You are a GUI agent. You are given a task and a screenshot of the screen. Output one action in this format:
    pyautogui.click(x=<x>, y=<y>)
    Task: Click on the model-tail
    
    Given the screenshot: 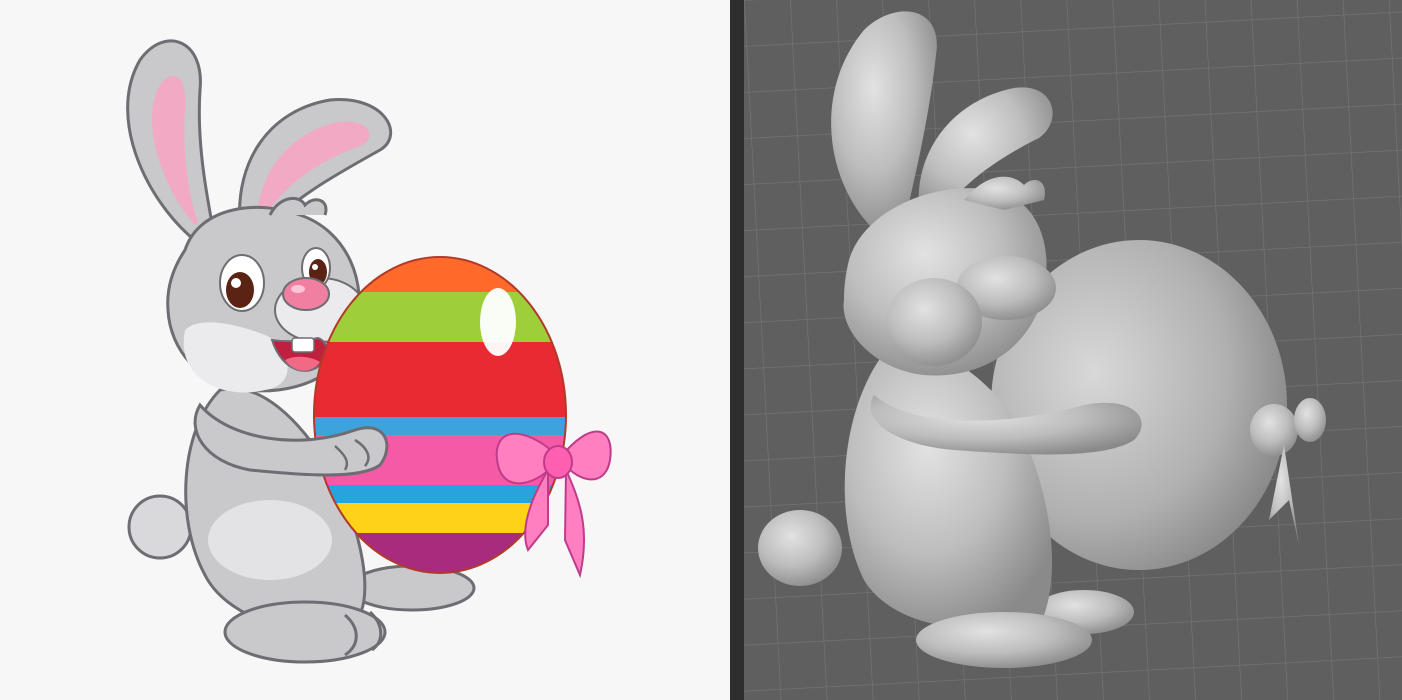 What is the action you would take?
    pyautogui.click(x=800, y=548)
    